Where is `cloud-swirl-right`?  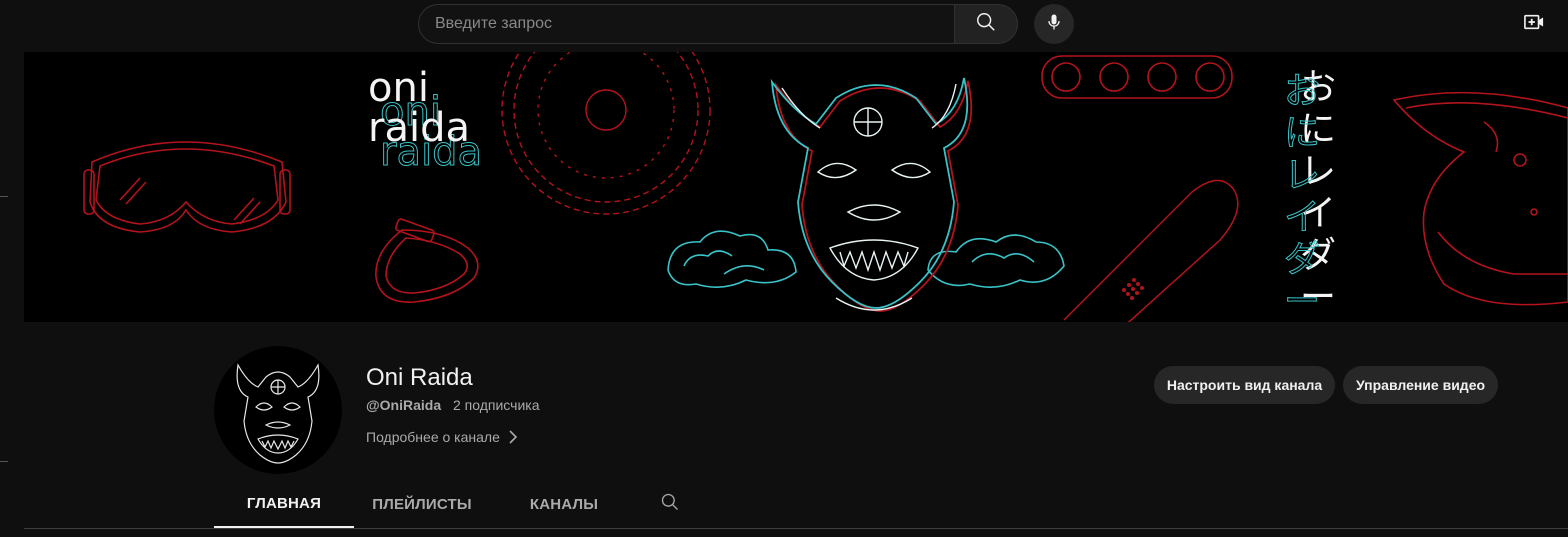 cloud-swirl-right is located at coordinates (996, 261).